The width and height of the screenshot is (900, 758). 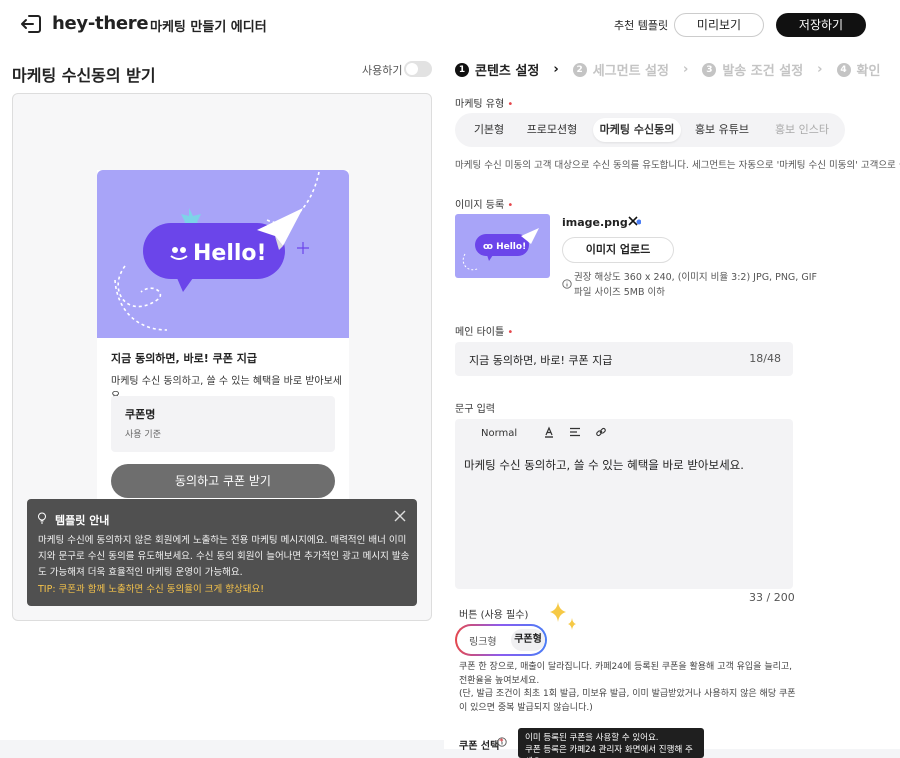 What do you see at coordinates (601, 432) in the screenshot?
I see `link-icon` at bounding box center [601, 432].